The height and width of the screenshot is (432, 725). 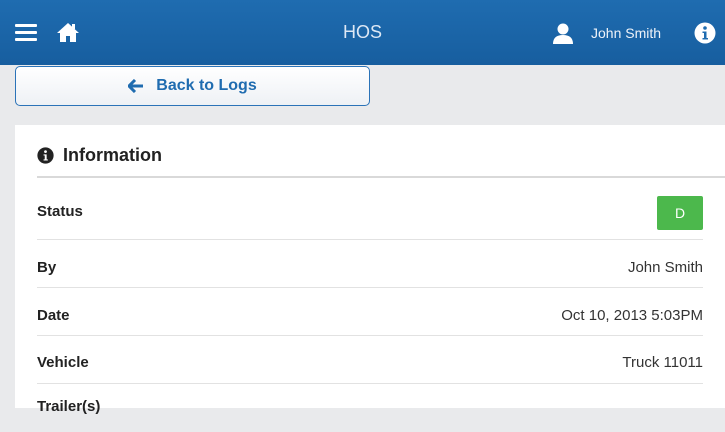 I want to click on info-circle-icon, so click(x=45, y=155).